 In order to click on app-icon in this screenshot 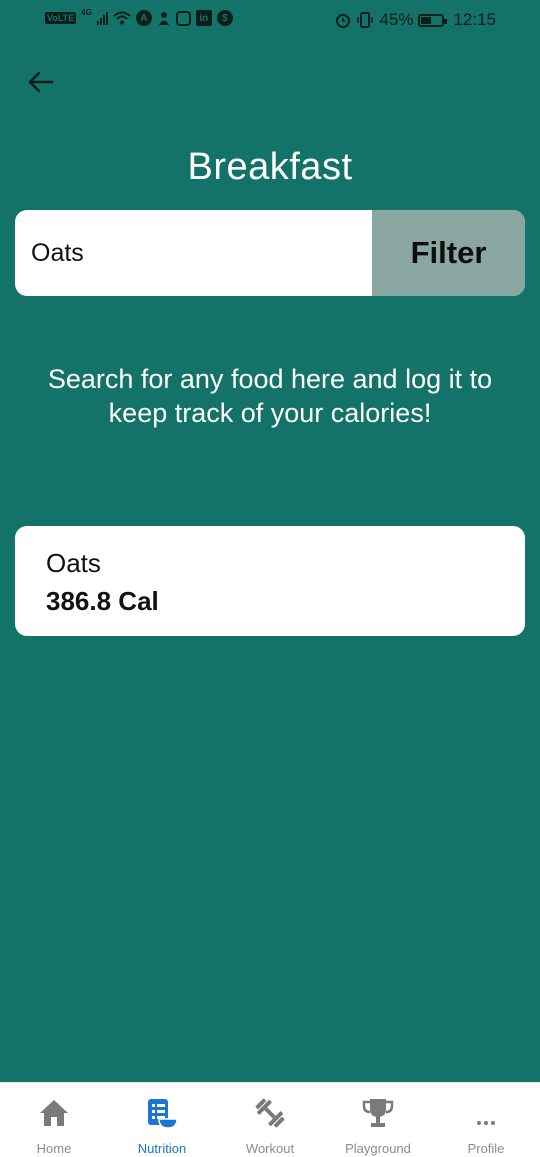, I will do `click(163, 18)`.